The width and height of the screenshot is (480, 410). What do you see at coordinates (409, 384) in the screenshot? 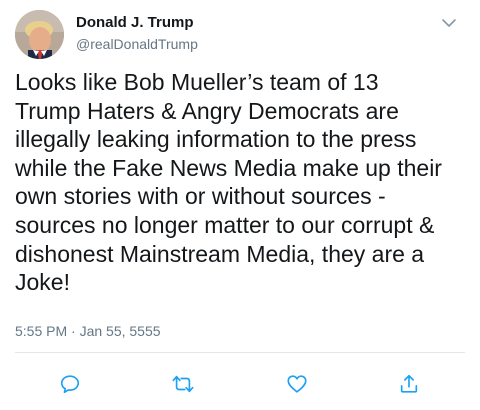
I see `share-icon` at bounding box center [409, 384].